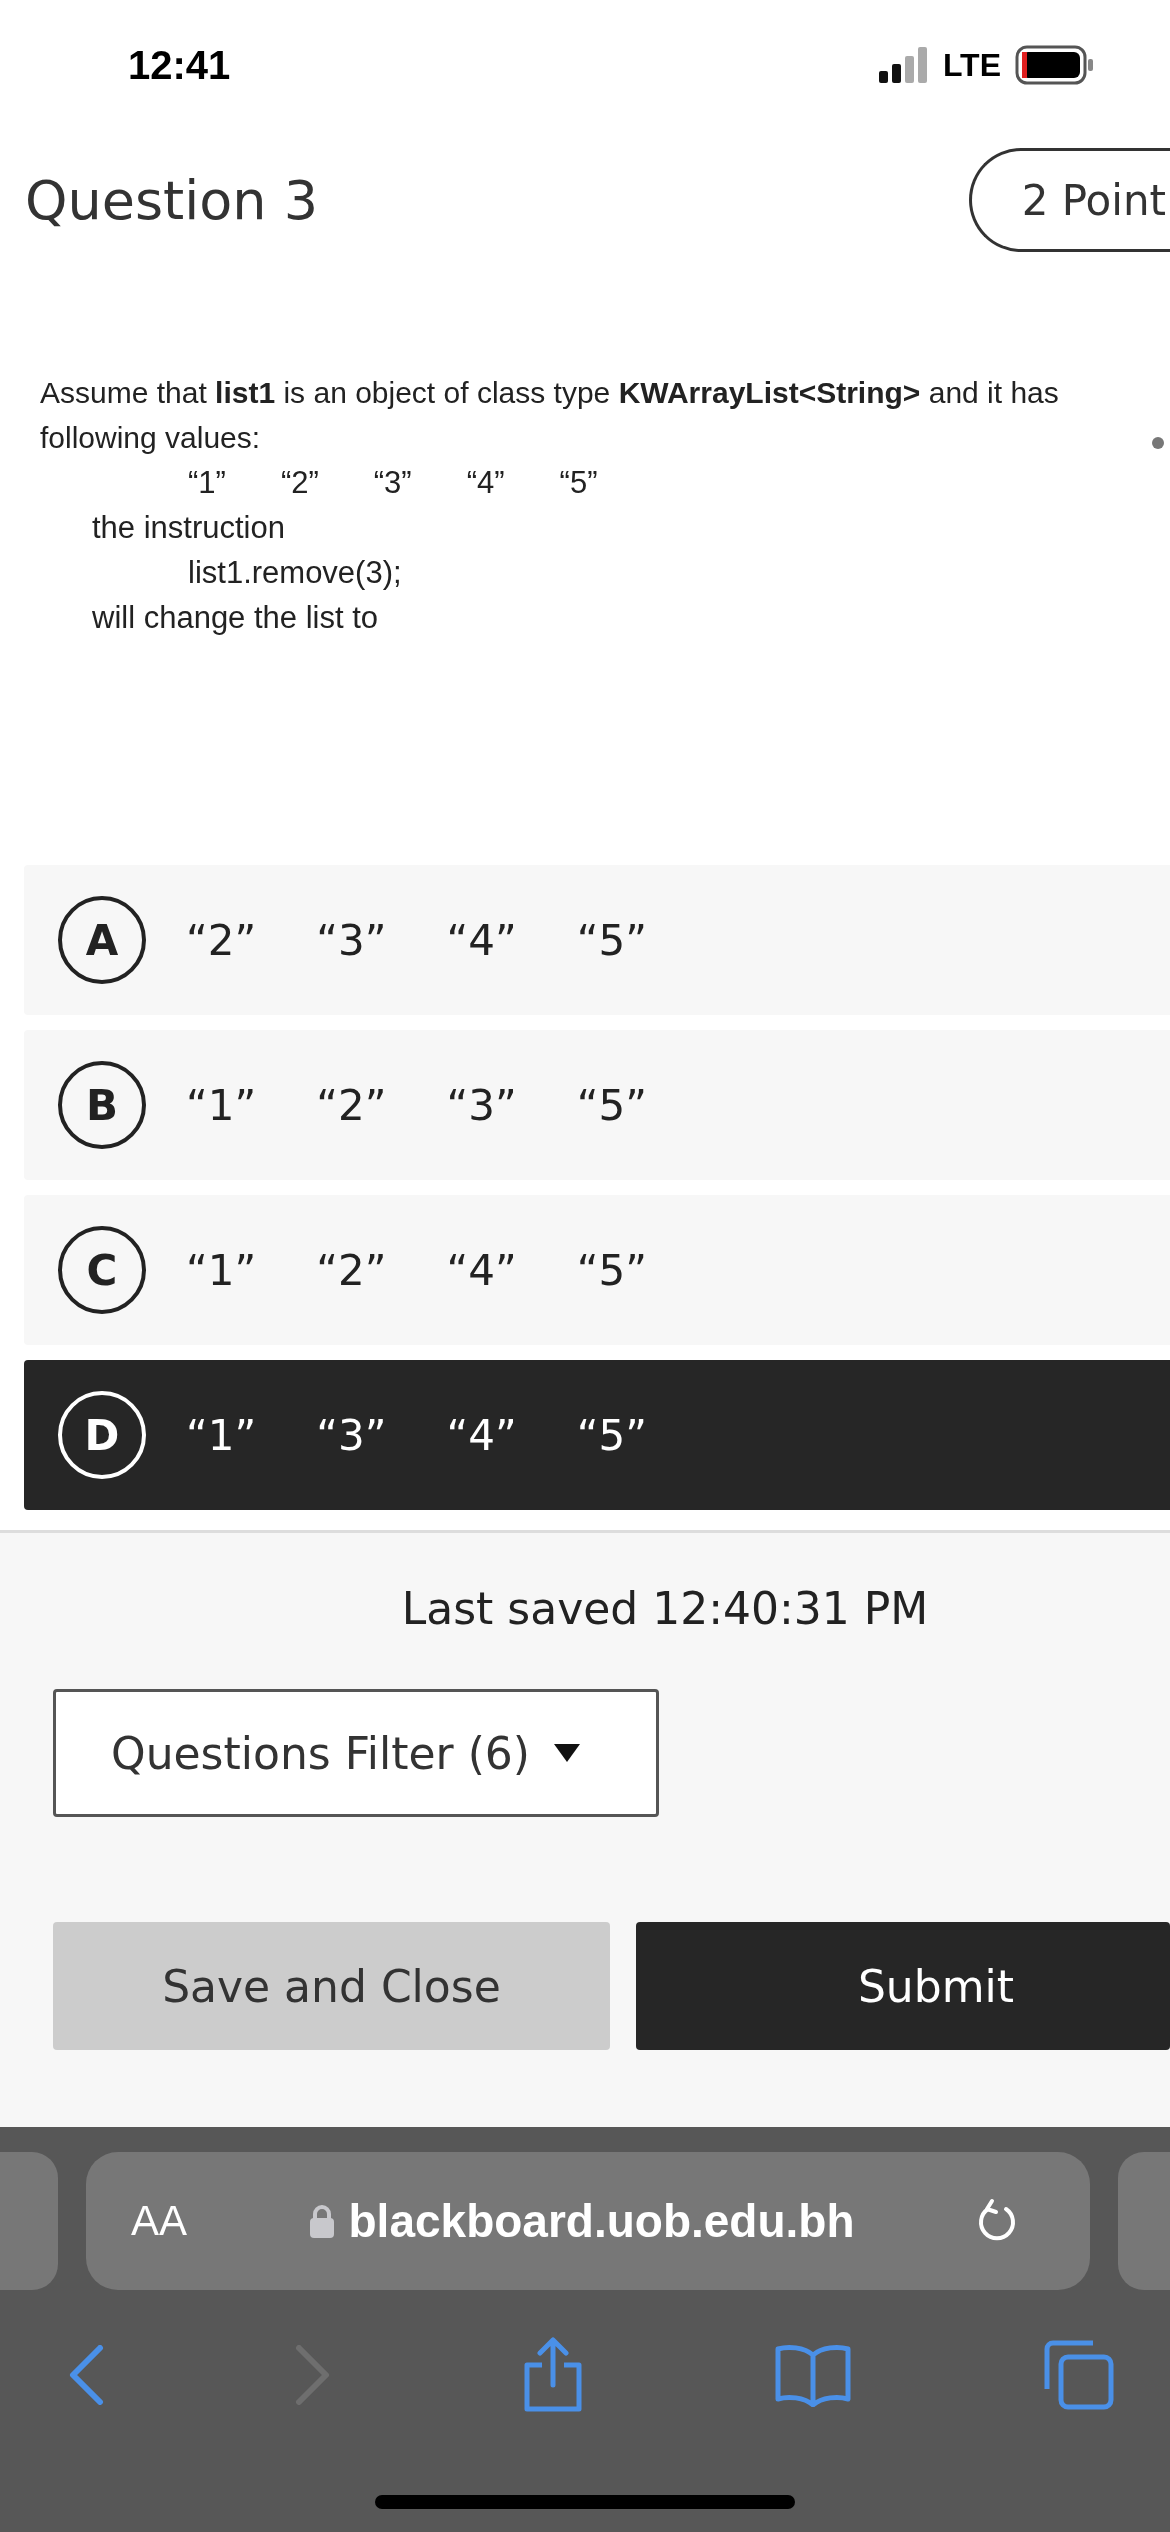  I want to click on points-badge: 2 Point, so click(1069, 200).